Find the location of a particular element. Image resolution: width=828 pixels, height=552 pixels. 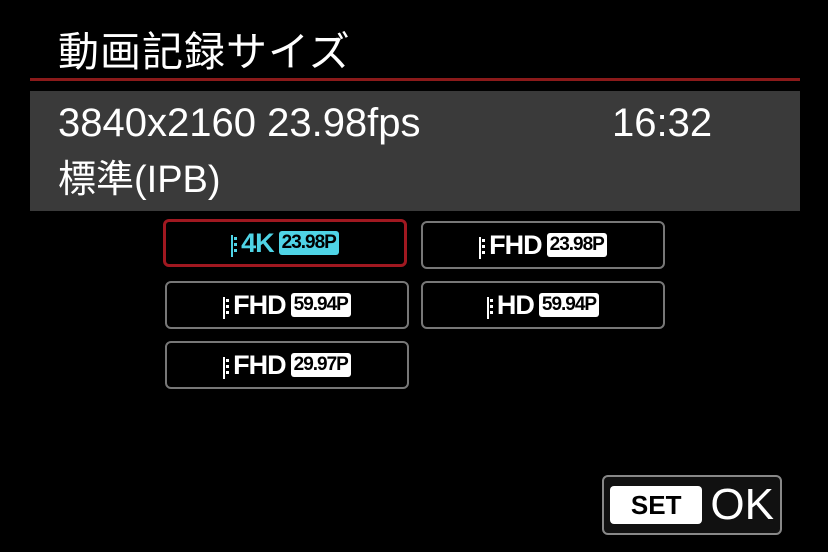

option-fps-badge: 29.97P is located at coordinates (320, 365).